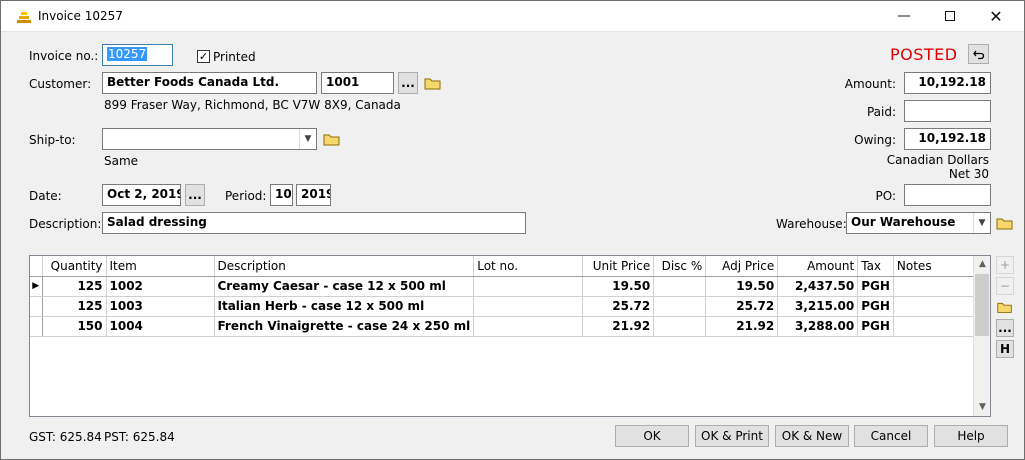 The image size is (1025, 460). What do you see at coordinates (618, 266) in the screenshot?
I see `col-unit-price: Unit Price` at bounding box center [618, 266].